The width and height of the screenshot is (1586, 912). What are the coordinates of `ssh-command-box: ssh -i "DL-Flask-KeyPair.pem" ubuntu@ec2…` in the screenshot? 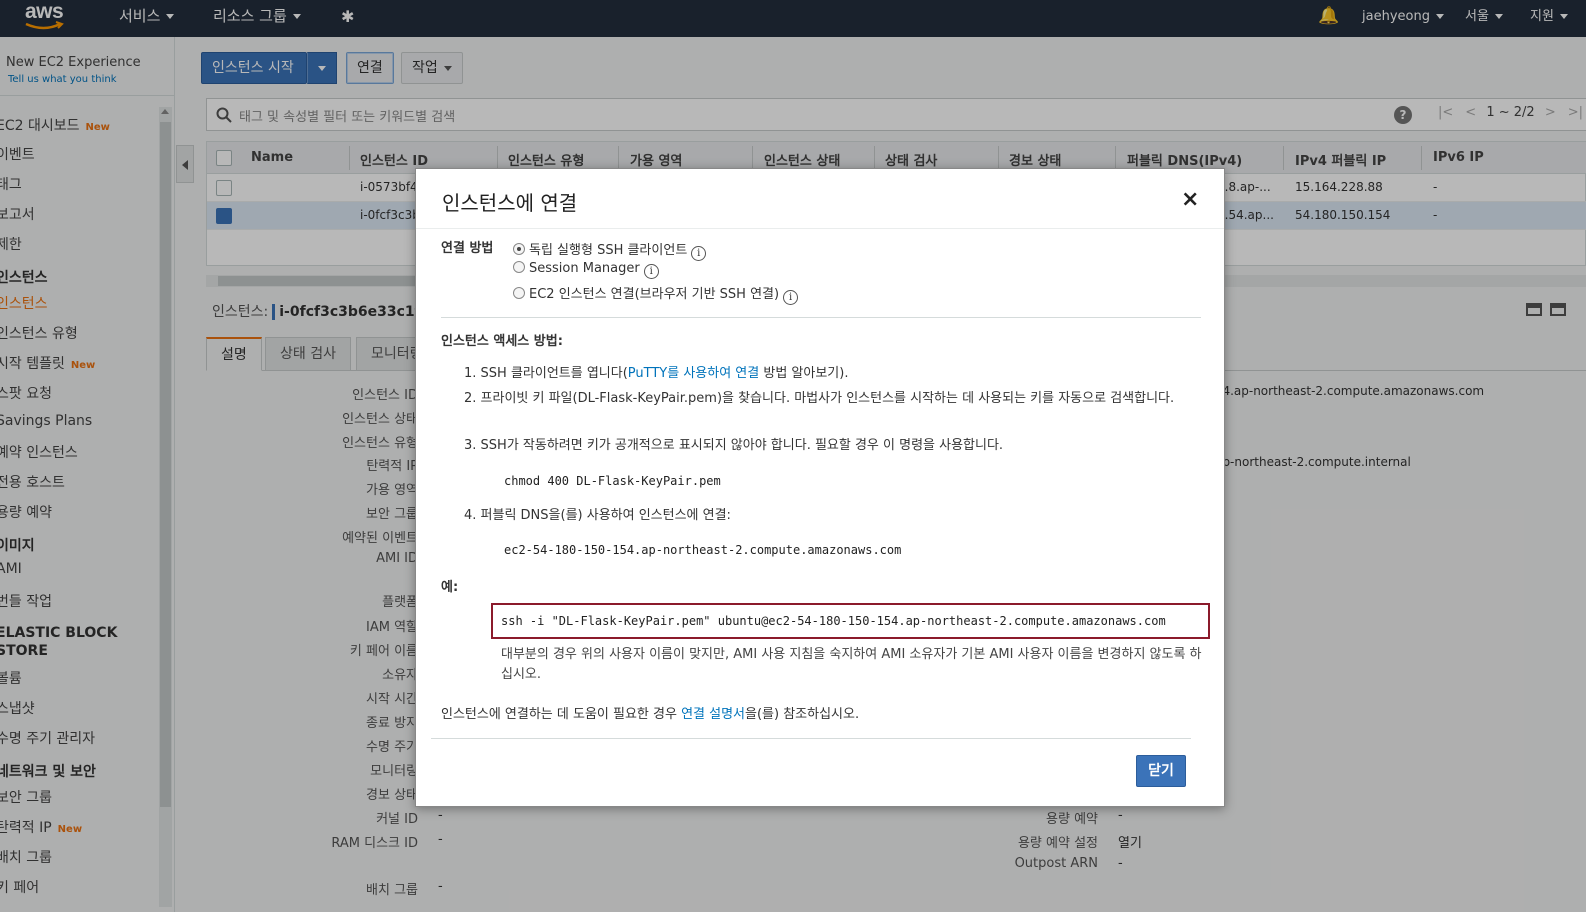 It's located at (850, 621).